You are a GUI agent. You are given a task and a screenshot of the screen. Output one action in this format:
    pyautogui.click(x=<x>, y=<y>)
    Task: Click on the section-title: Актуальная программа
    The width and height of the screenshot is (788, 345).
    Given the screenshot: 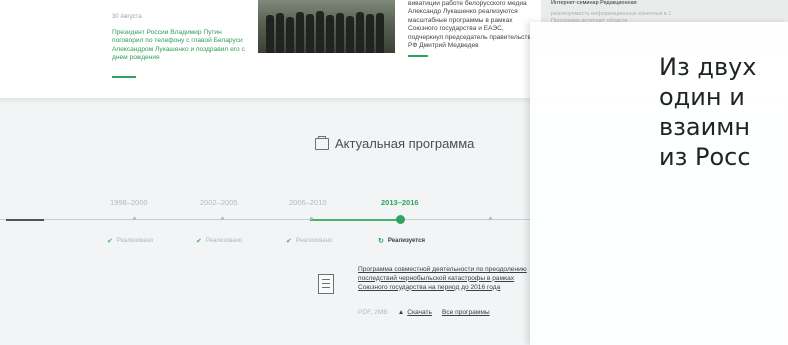 What is the action you would take?
    pyautogui.click(x=395, y=143)
    